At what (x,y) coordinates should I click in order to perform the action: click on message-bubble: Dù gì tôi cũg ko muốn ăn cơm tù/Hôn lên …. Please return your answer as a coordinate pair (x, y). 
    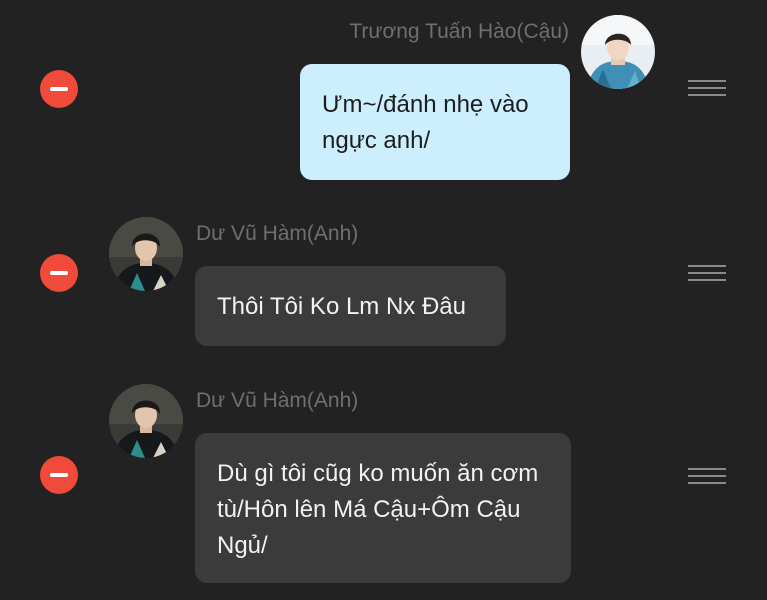
    Looking at the image, I should click on (383, 508).